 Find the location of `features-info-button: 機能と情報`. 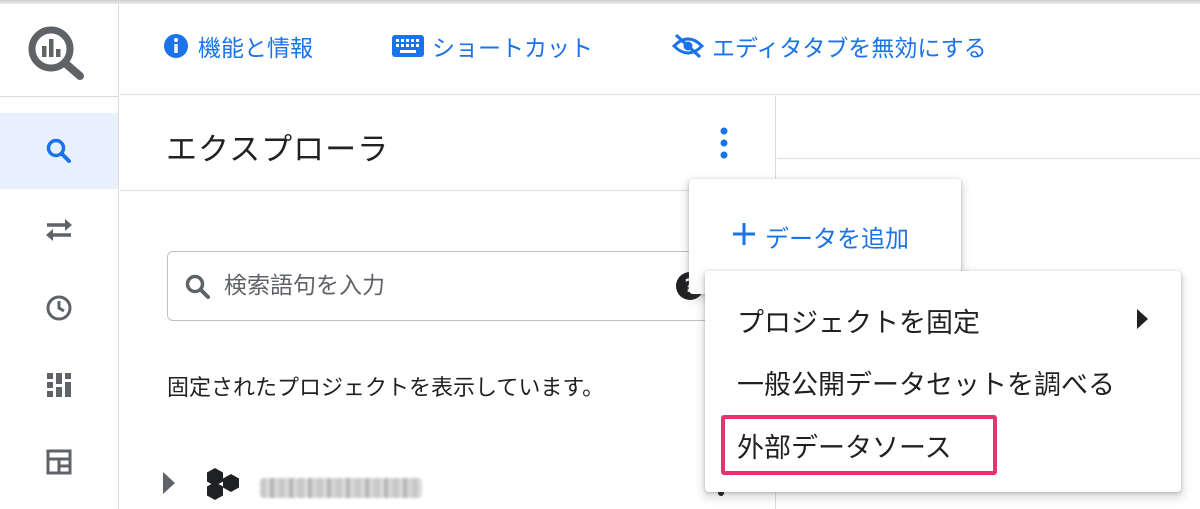

features-info-button: 機能と情報 is located at coordinates (237, 46).